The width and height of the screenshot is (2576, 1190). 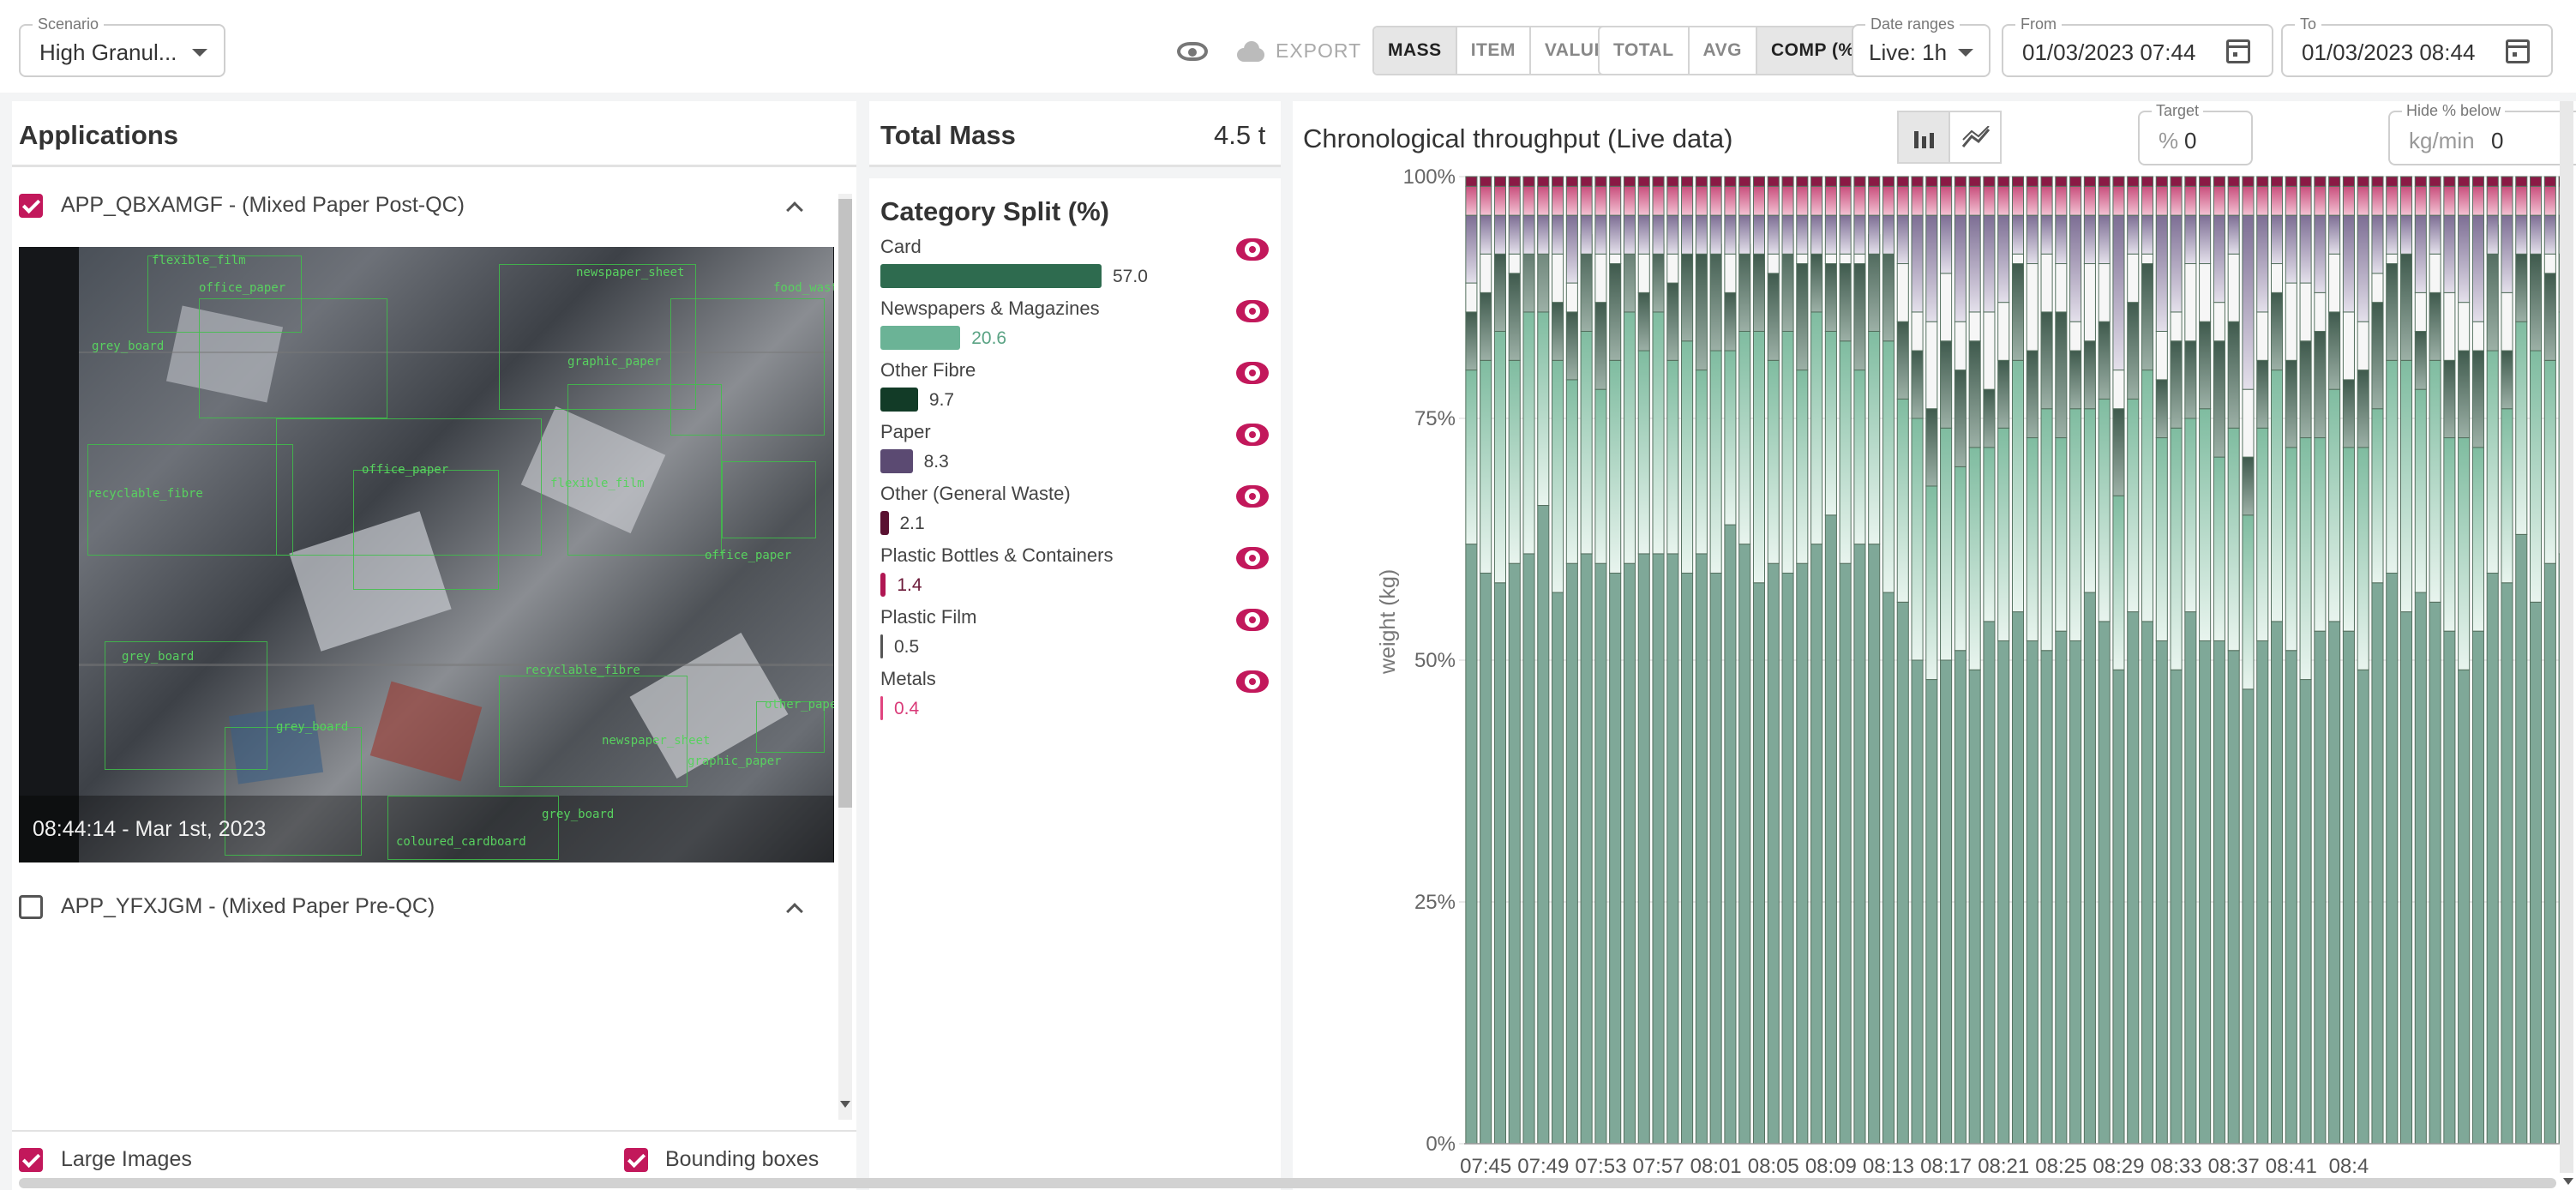 What do you see at coordinates (845, 1105) in the screenshot?
I see `scroll-down-arrow-icon` at bounding box center [845, 1105].